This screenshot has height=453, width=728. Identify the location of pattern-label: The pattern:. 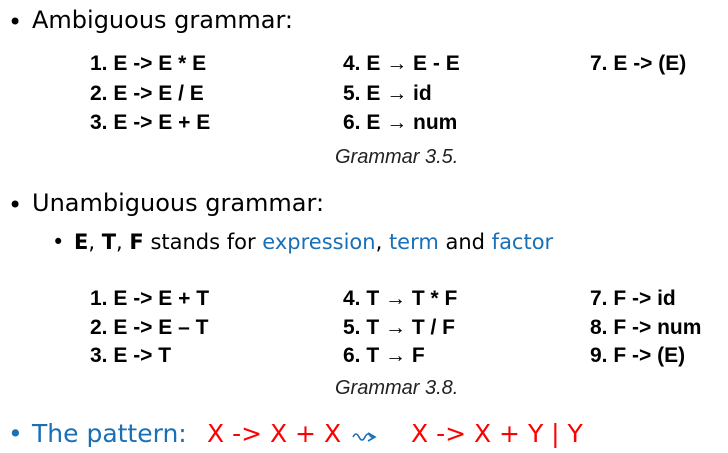
(109, 433).